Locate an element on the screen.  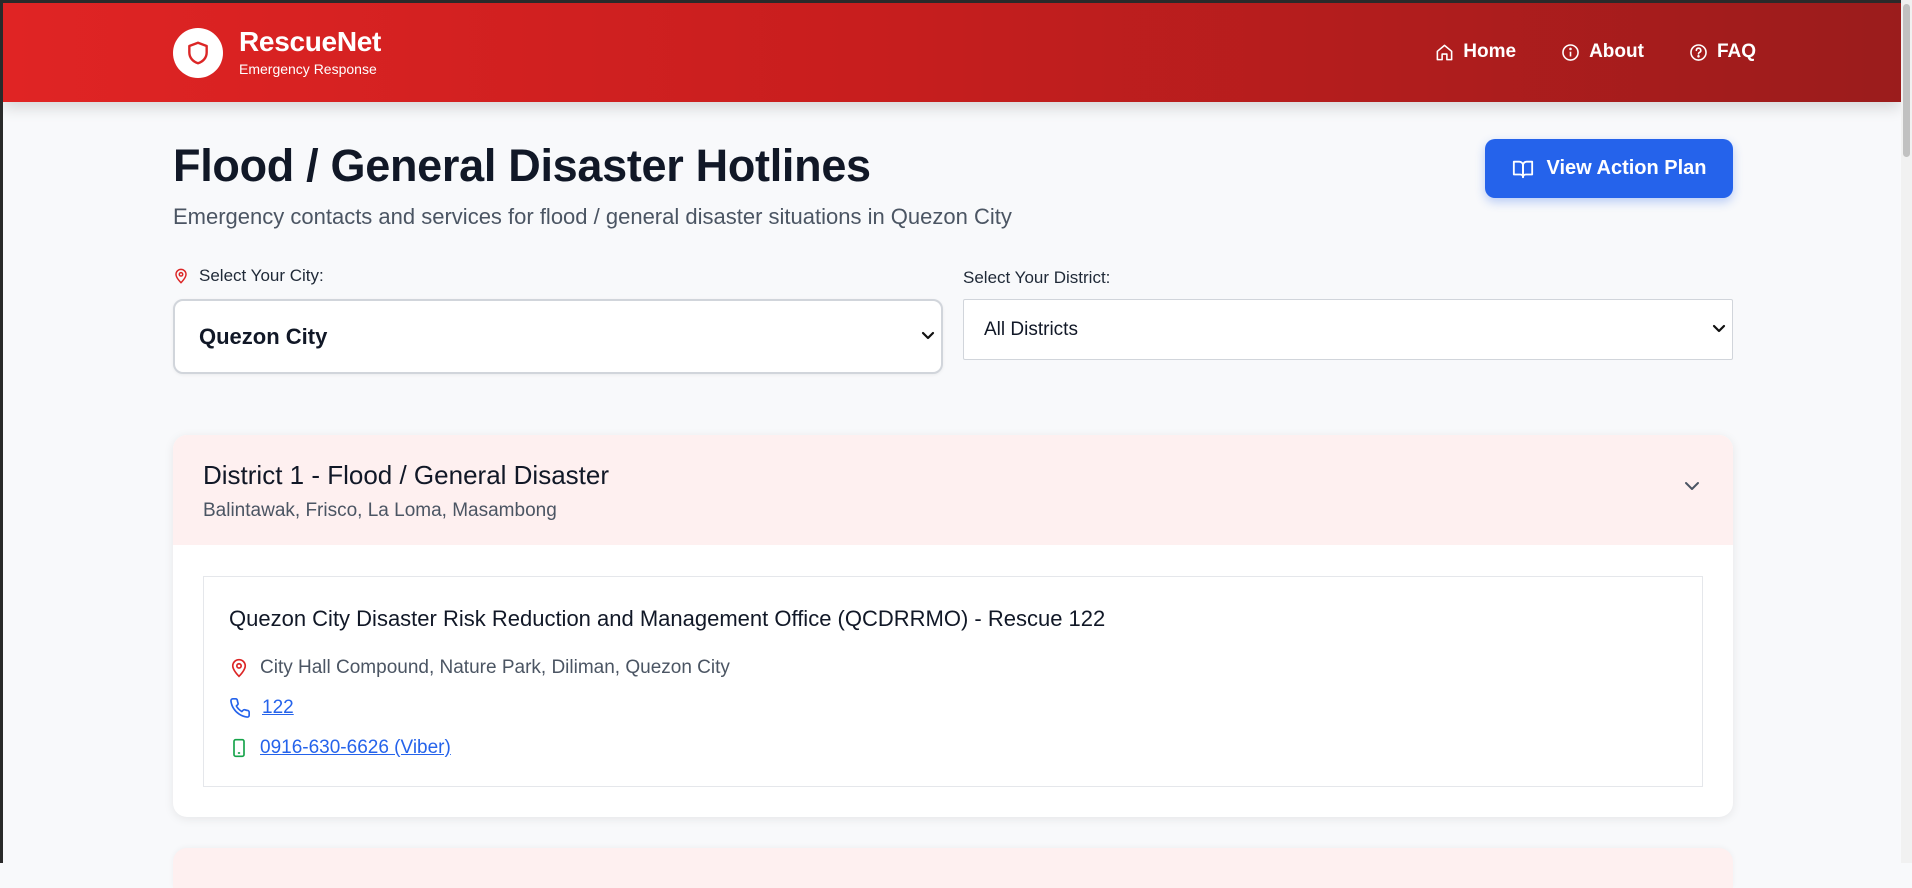
city-select: Quezon City is located at coordinates (558, 336).